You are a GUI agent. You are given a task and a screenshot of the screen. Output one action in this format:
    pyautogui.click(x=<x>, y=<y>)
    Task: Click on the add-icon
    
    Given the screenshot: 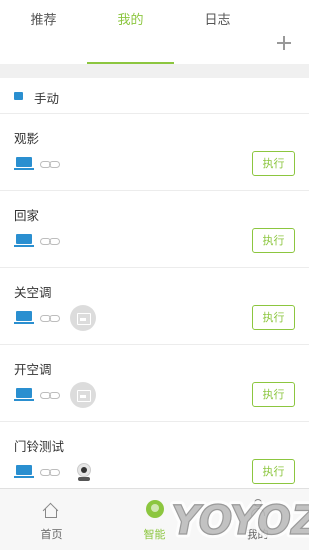 What is the action you would take?
    pyautogui.click(x=284, y=44)
    